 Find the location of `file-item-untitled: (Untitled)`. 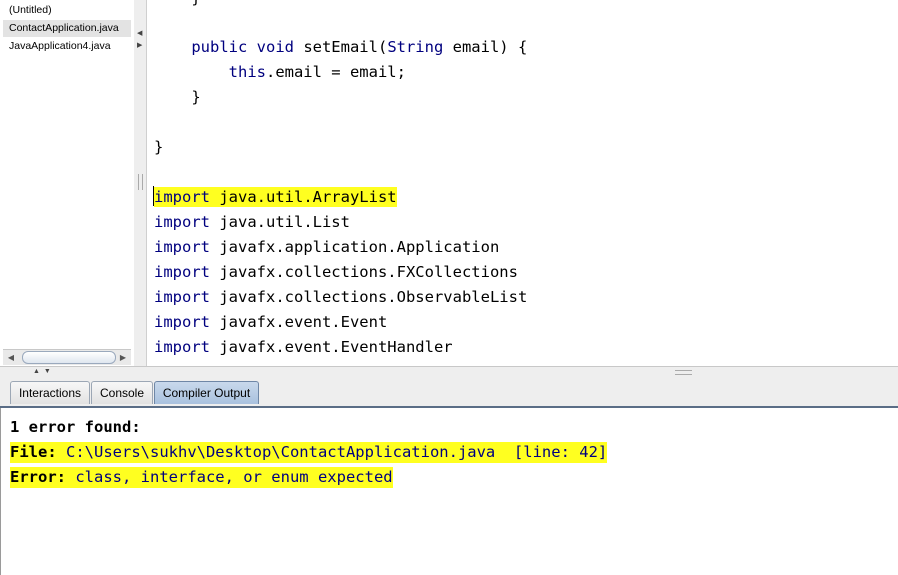

file-item-untitled: (Untitled) is located at coordinates (67, 10).